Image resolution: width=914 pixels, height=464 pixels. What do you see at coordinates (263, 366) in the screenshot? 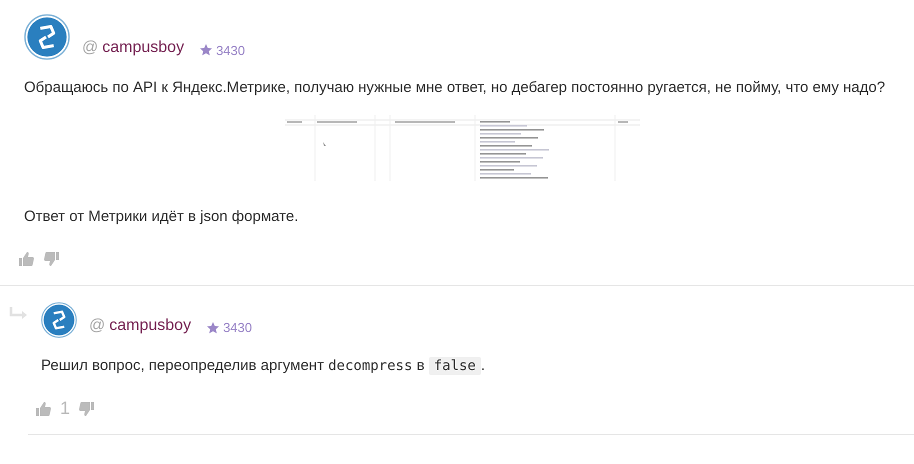
I see `comment-text: Решил вопрос, переопределив аргумент decompress в false .` at bounding box center [263, 366].